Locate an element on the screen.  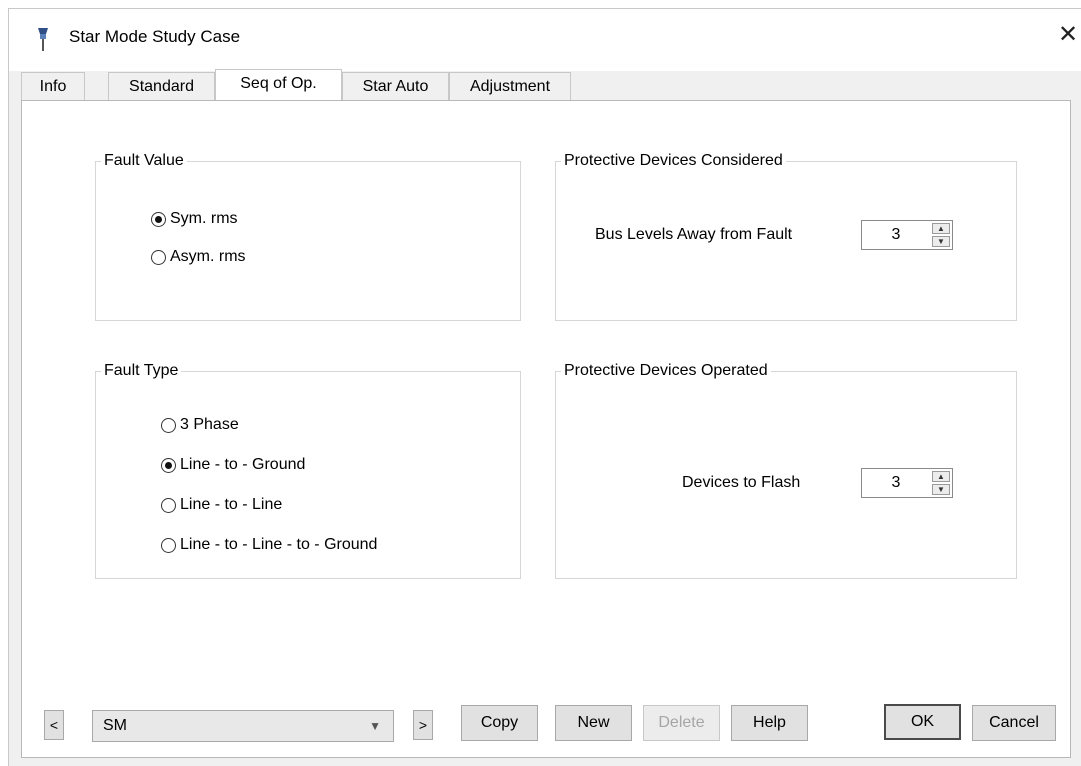
bus-levels-value: 3 is located at coordinates (896, 235).